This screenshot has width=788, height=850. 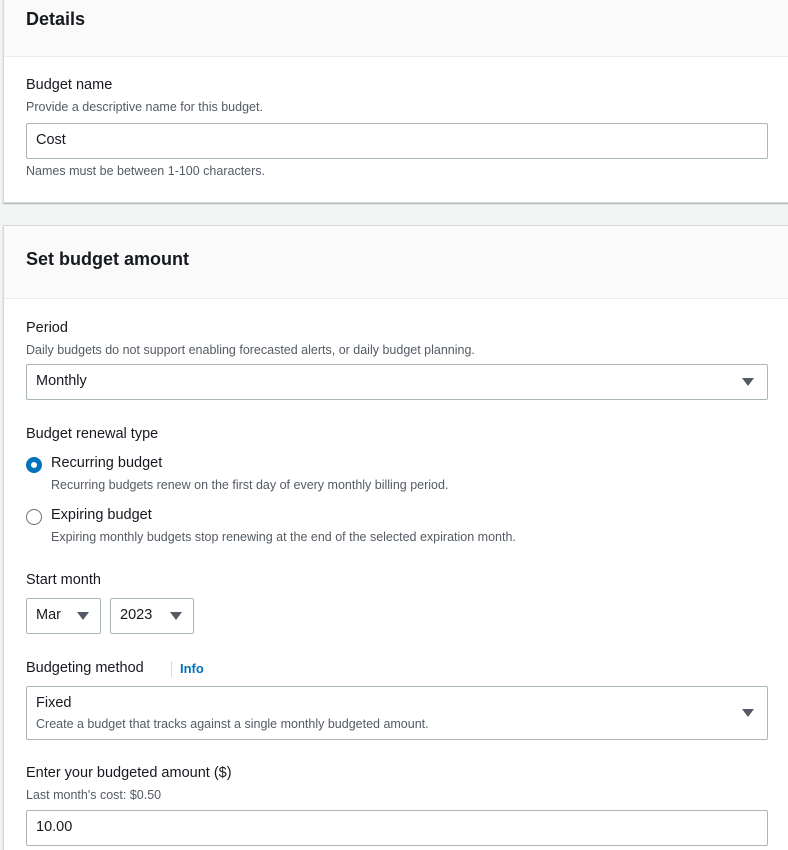 I want to click on expiring-budget-radio, so click(x=34, y=517).